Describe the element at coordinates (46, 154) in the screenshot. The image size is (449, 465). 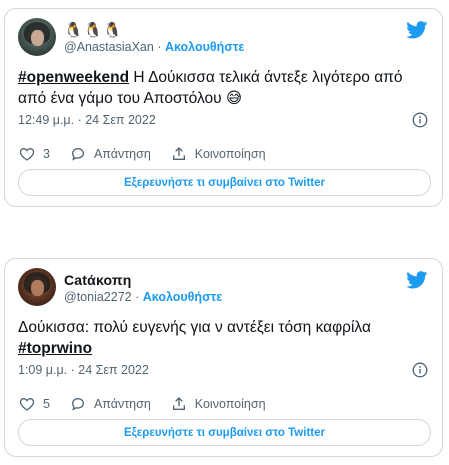
I see `like-count: 3` at that location.